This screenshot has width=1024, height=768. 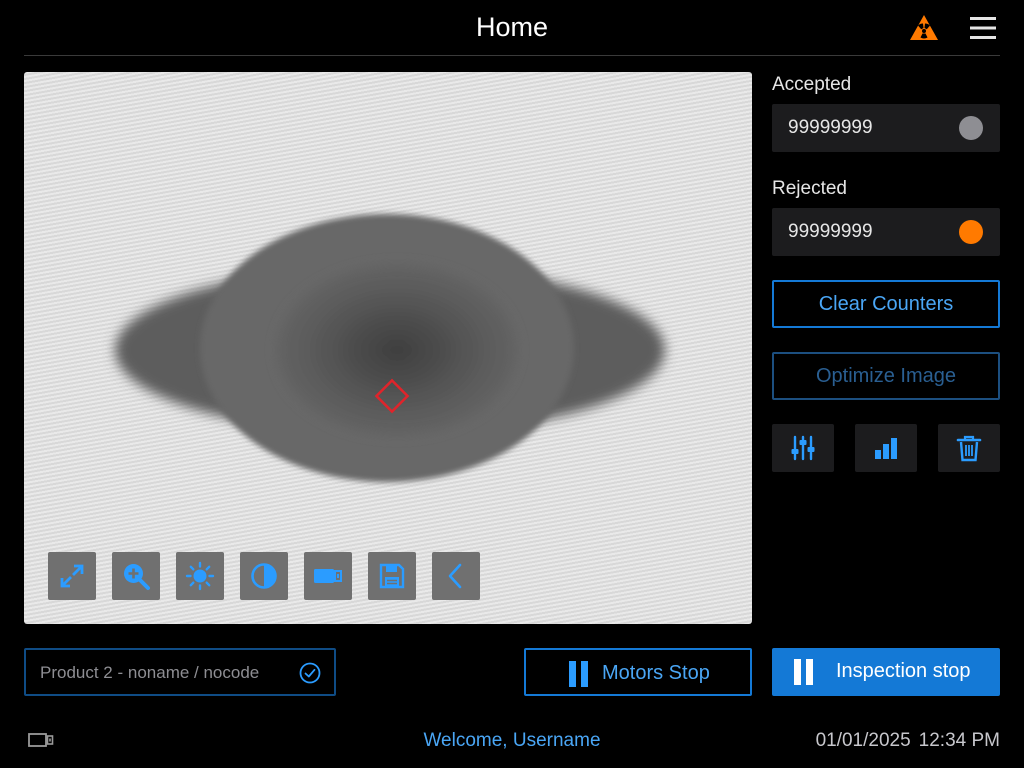 I want to click on header-divider, so click(x=512, y=55).